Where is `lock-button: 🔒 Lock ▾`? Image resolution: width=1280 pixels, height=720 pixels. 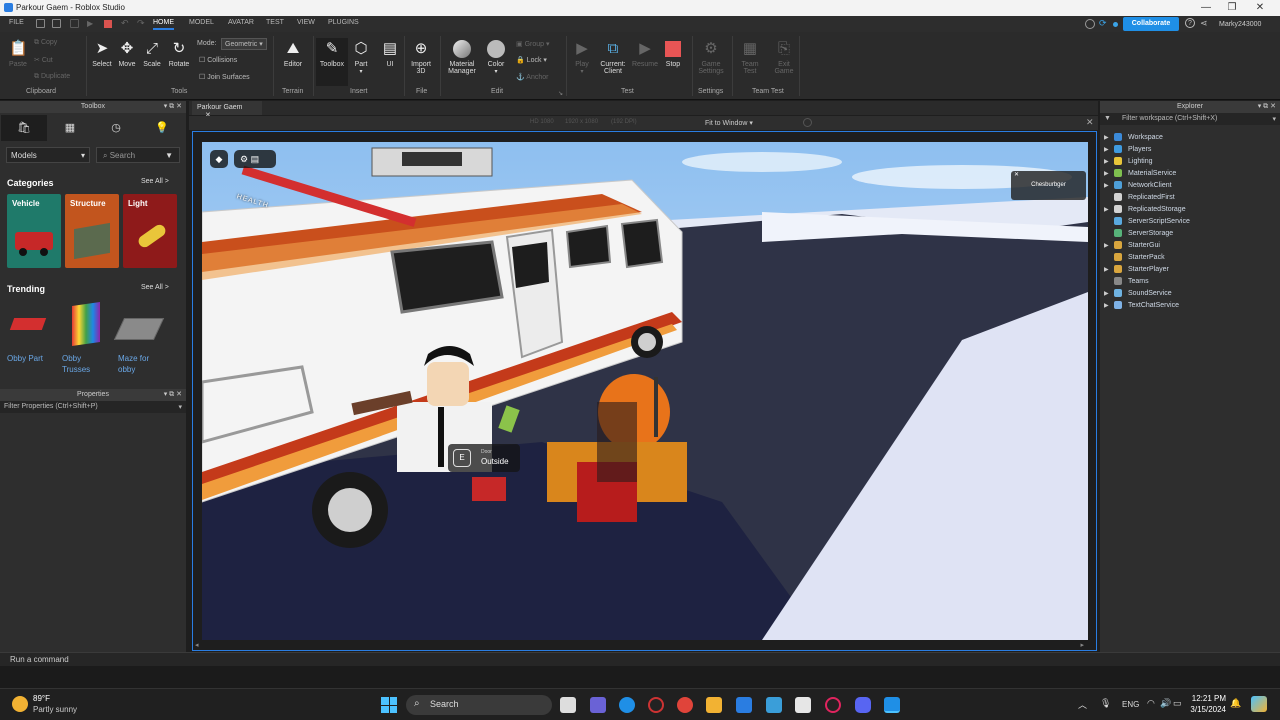
lock-button: 🔒 Lock ▾ is located at coordinates (531, 60).